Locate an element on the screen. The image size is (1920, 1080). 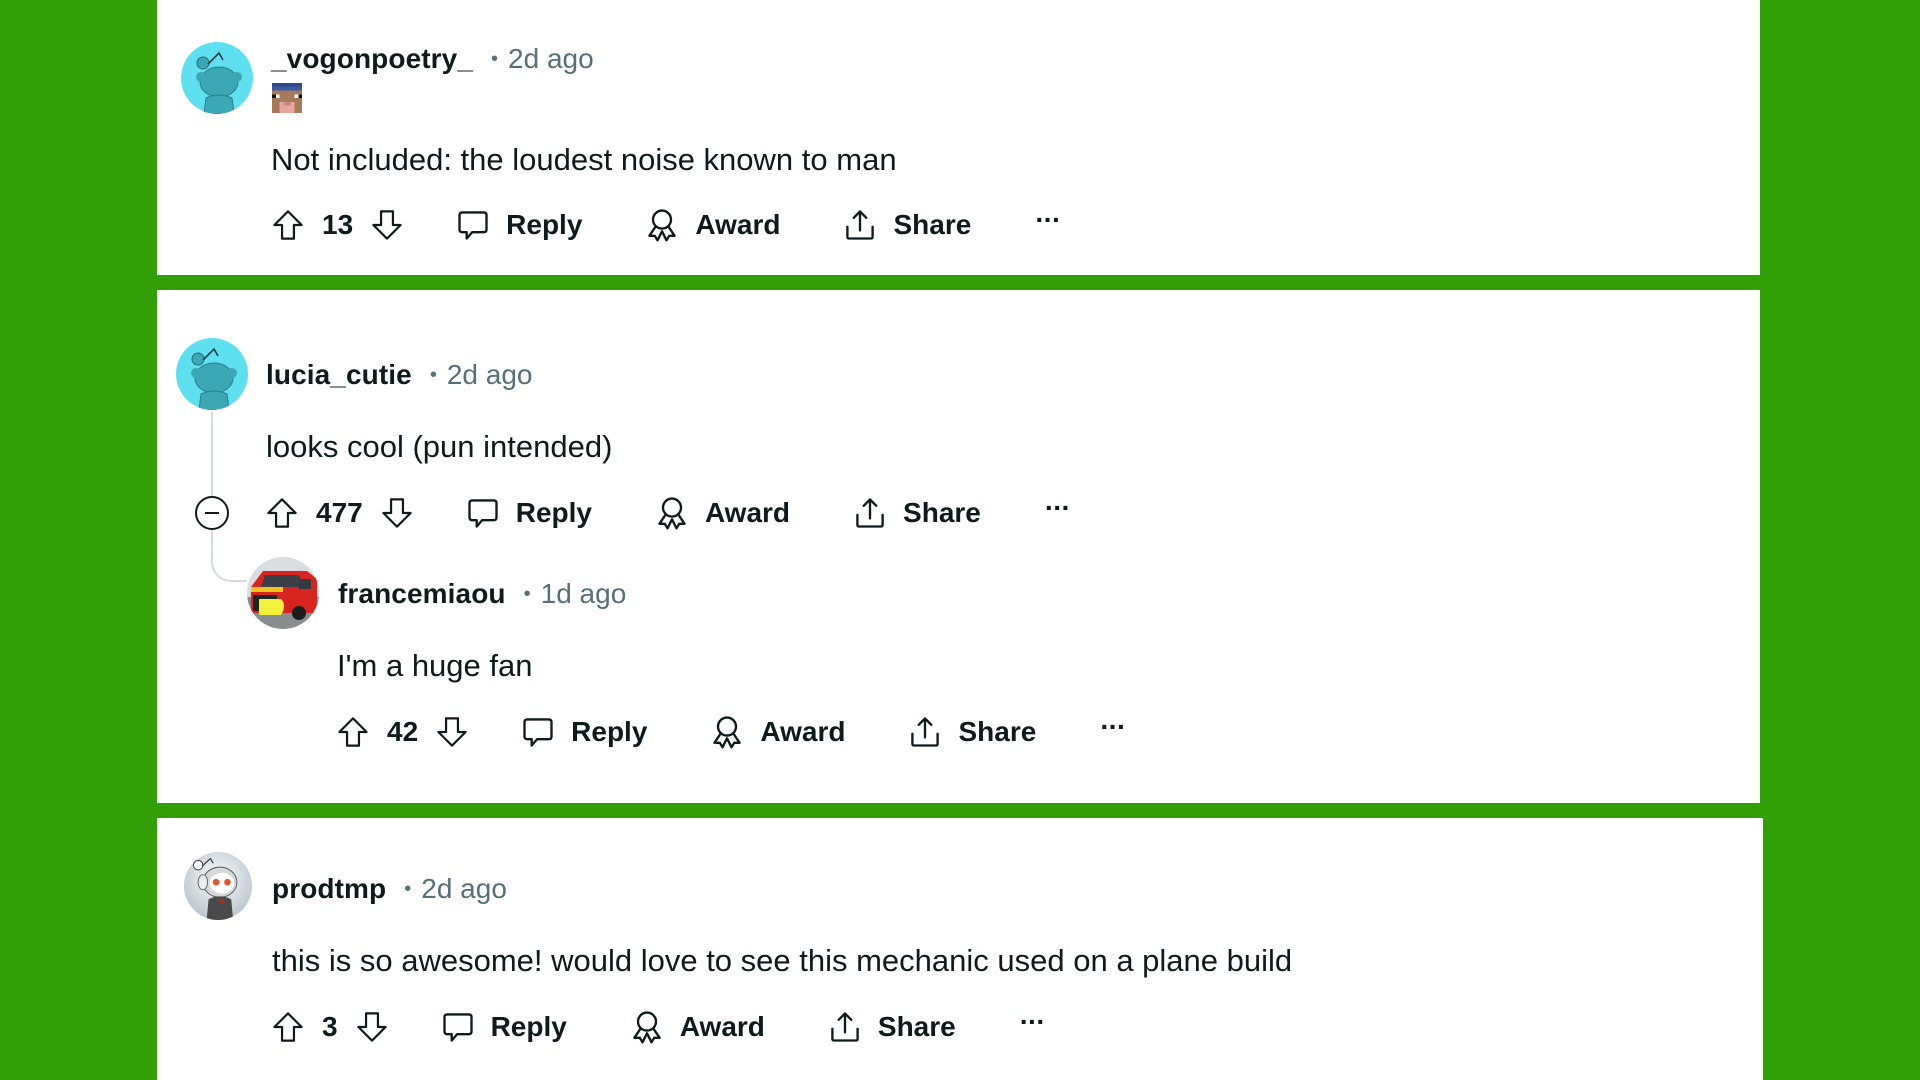
collapse-thread-button is located at coordinates (212, 513).